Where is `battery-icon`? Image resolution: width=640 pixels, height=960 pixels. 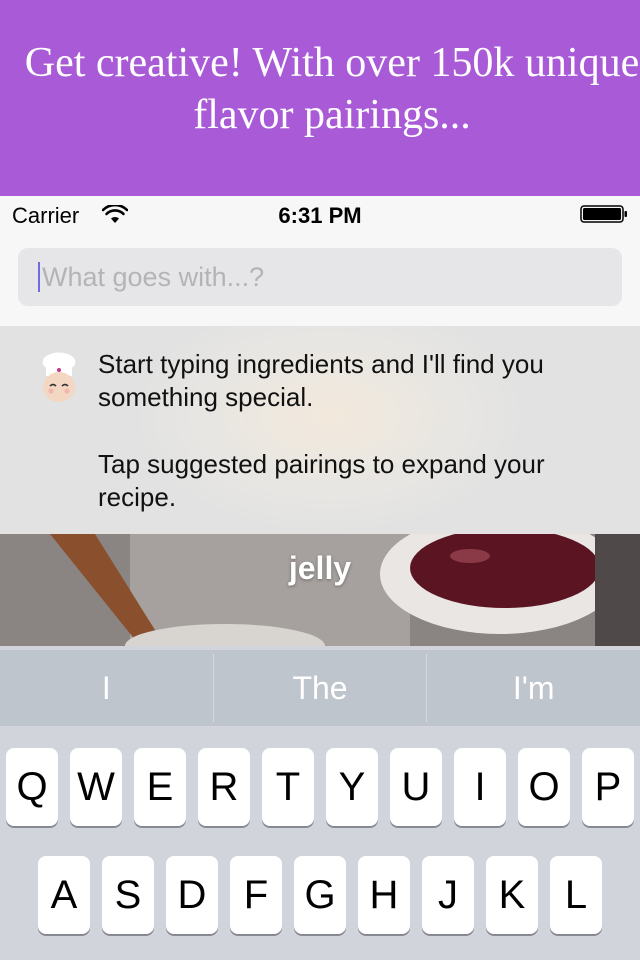 battery-icon is located at coordinates (603, 214).